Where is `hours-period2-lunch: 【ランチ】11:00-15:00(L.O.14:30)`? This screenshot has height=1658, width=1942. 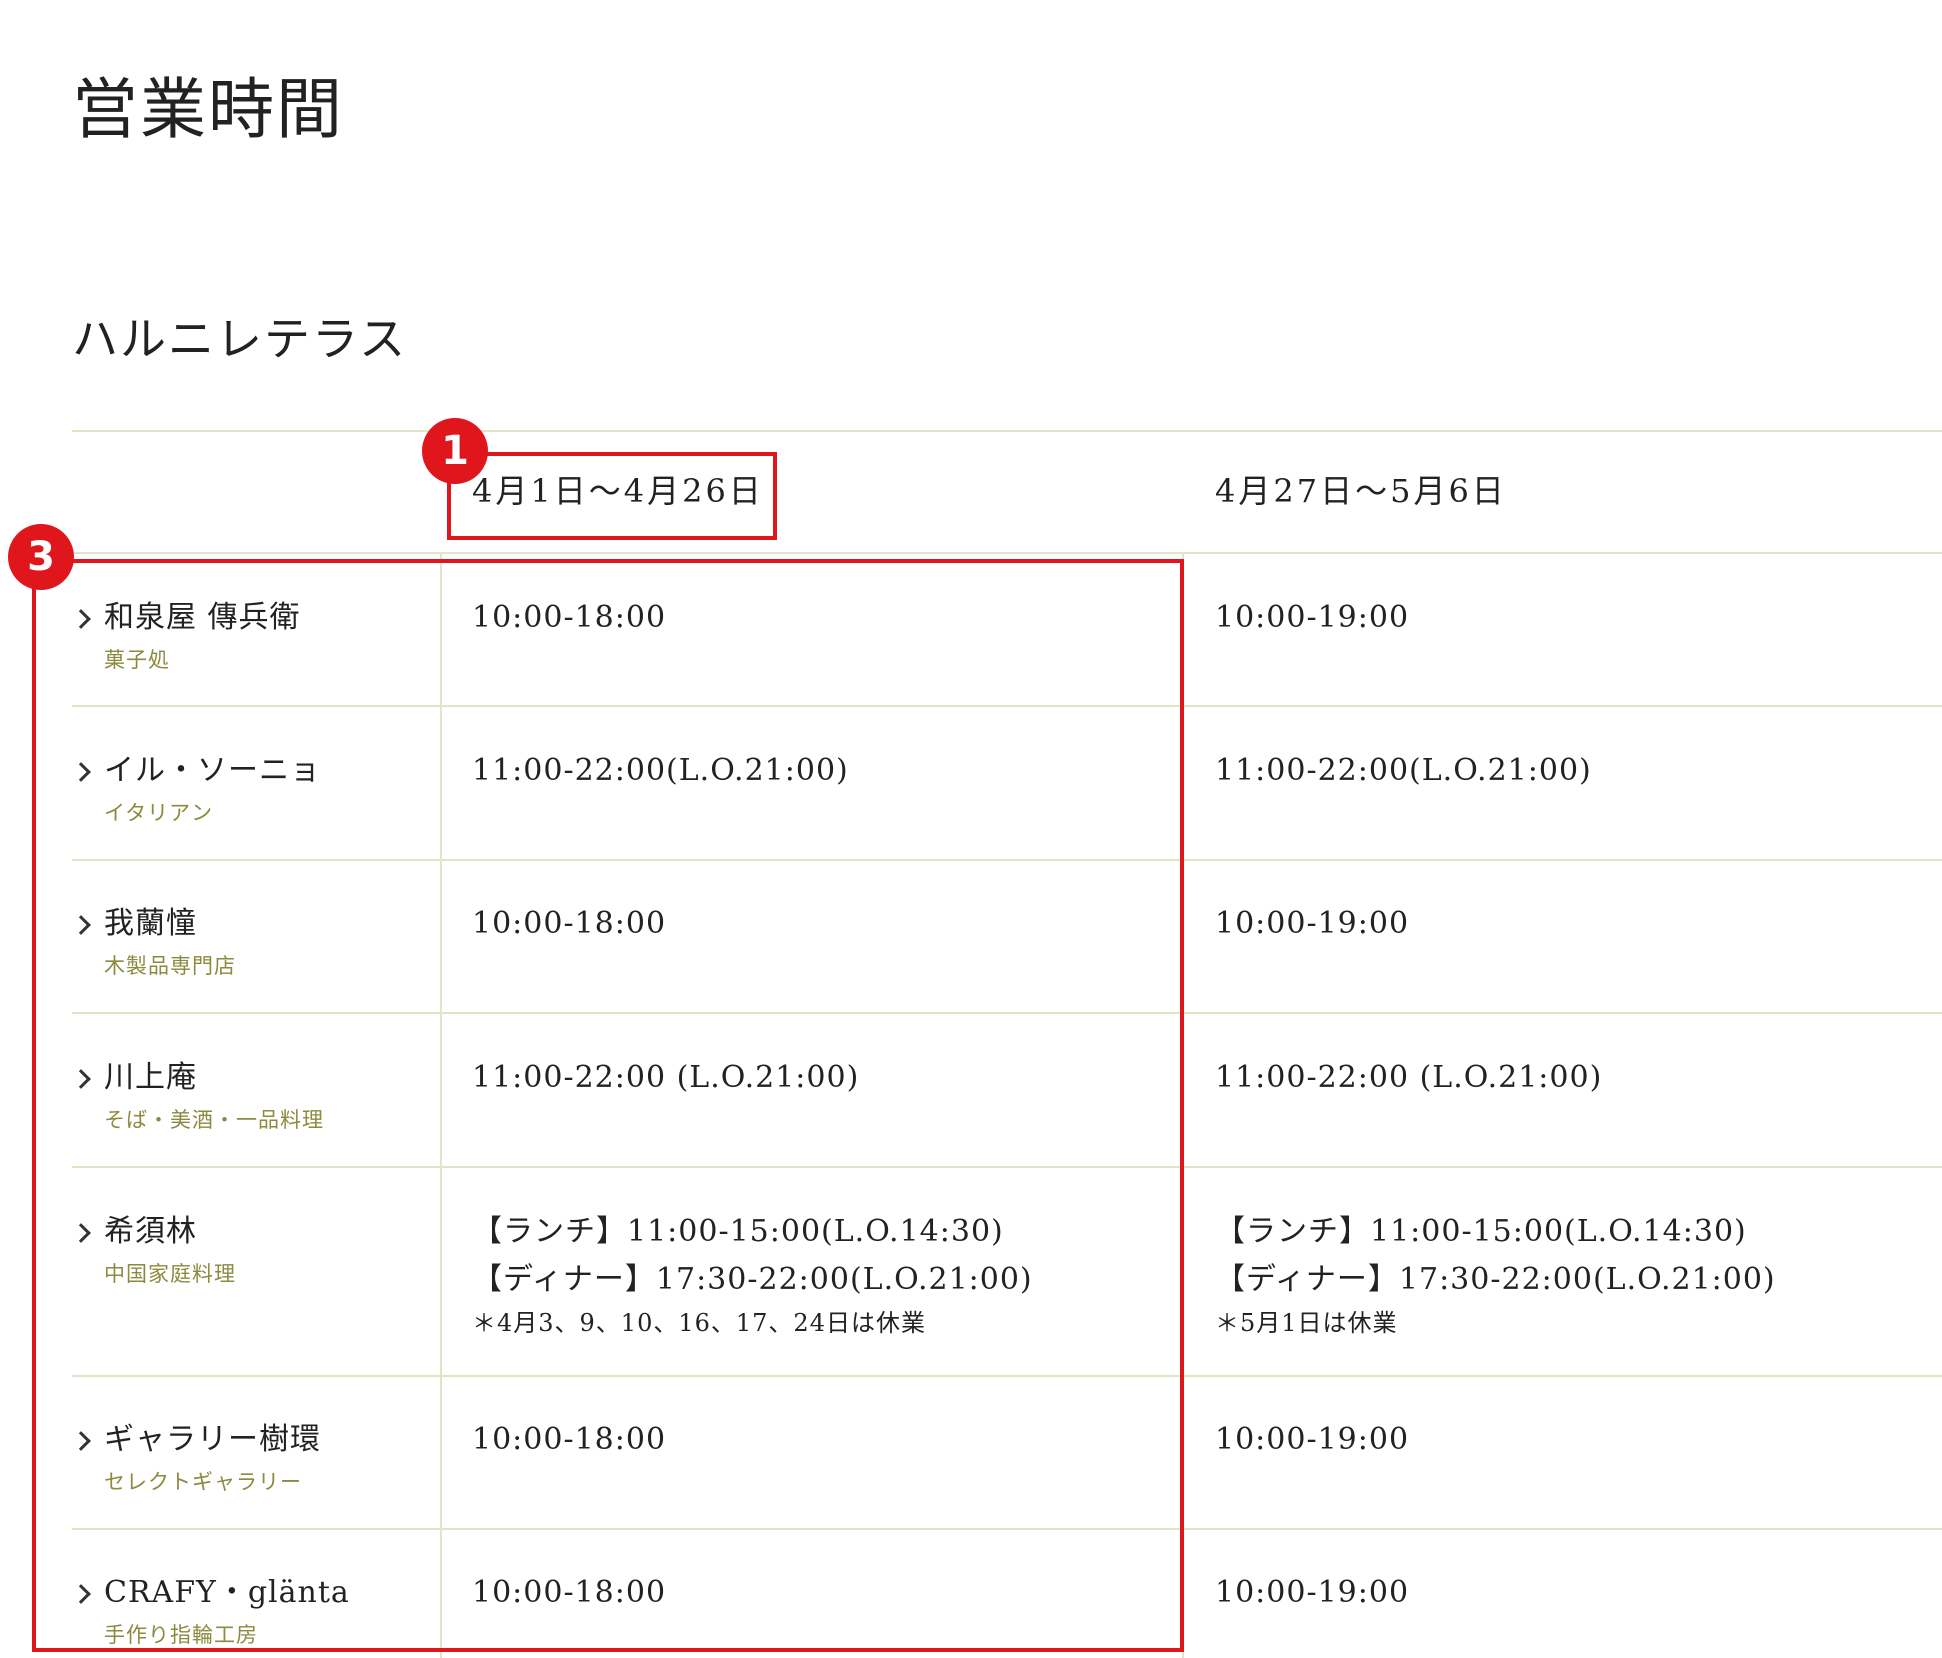 hours-period2-lunch: 【ランチ】11:00-15:00(L.O.14:30) is located at coordinates (1481, 1231).